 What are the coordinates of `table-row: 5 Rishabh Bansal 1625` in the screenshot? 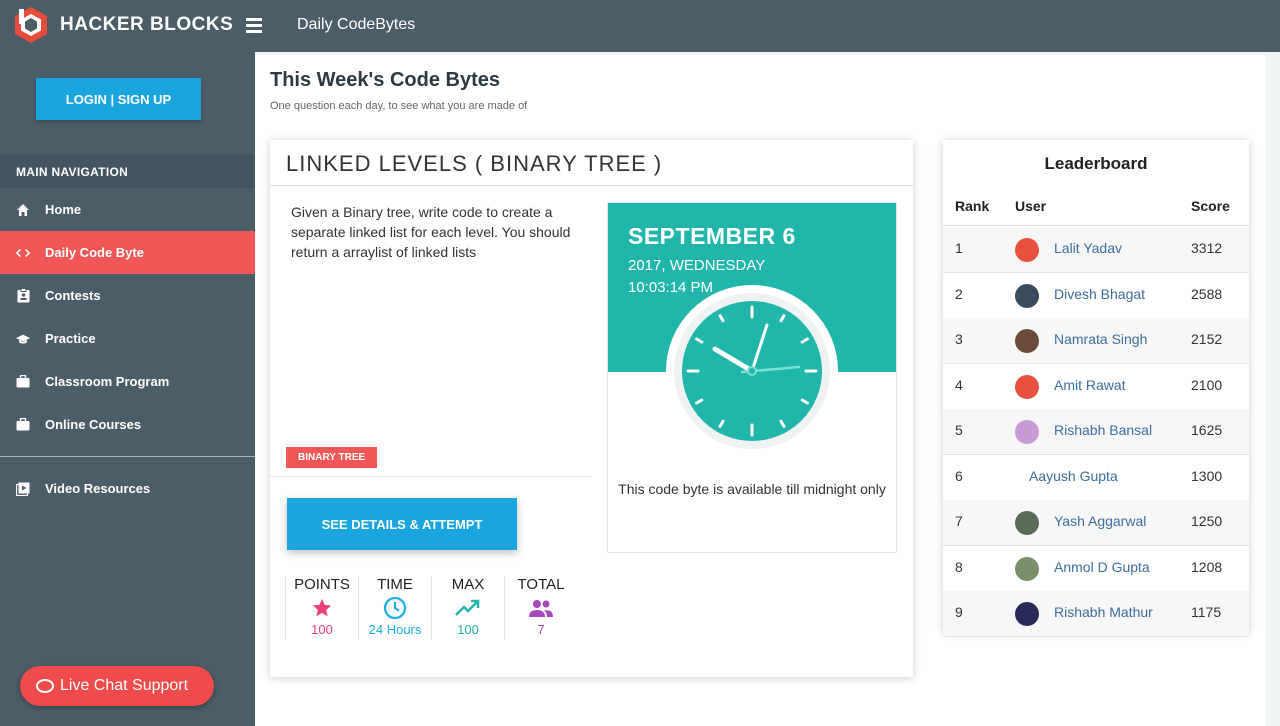 It's located at (1096, 432).